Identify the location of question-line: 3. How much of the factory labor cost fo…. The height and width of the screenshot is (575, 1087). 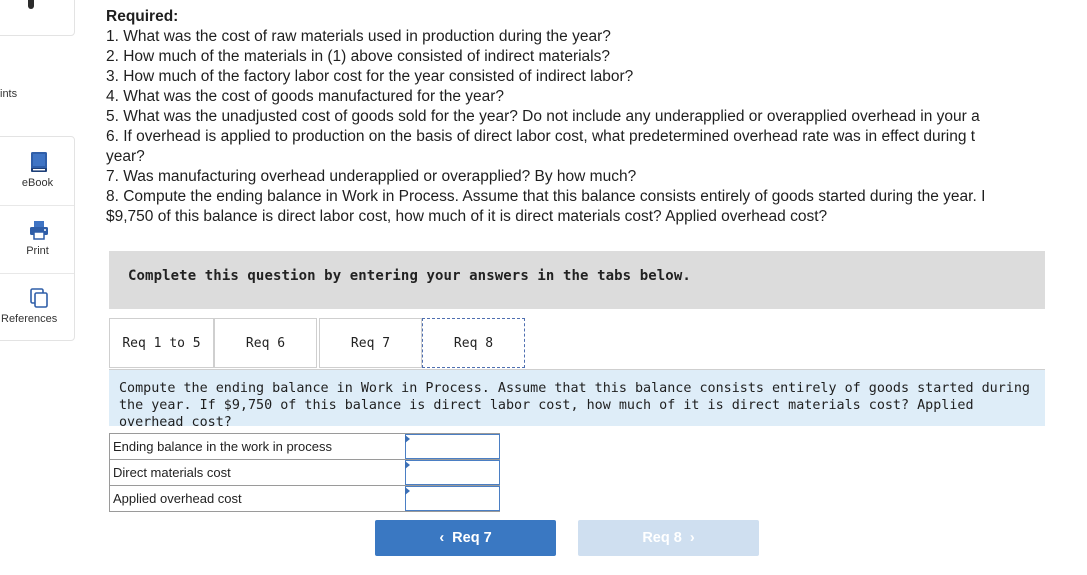
(370, 76).